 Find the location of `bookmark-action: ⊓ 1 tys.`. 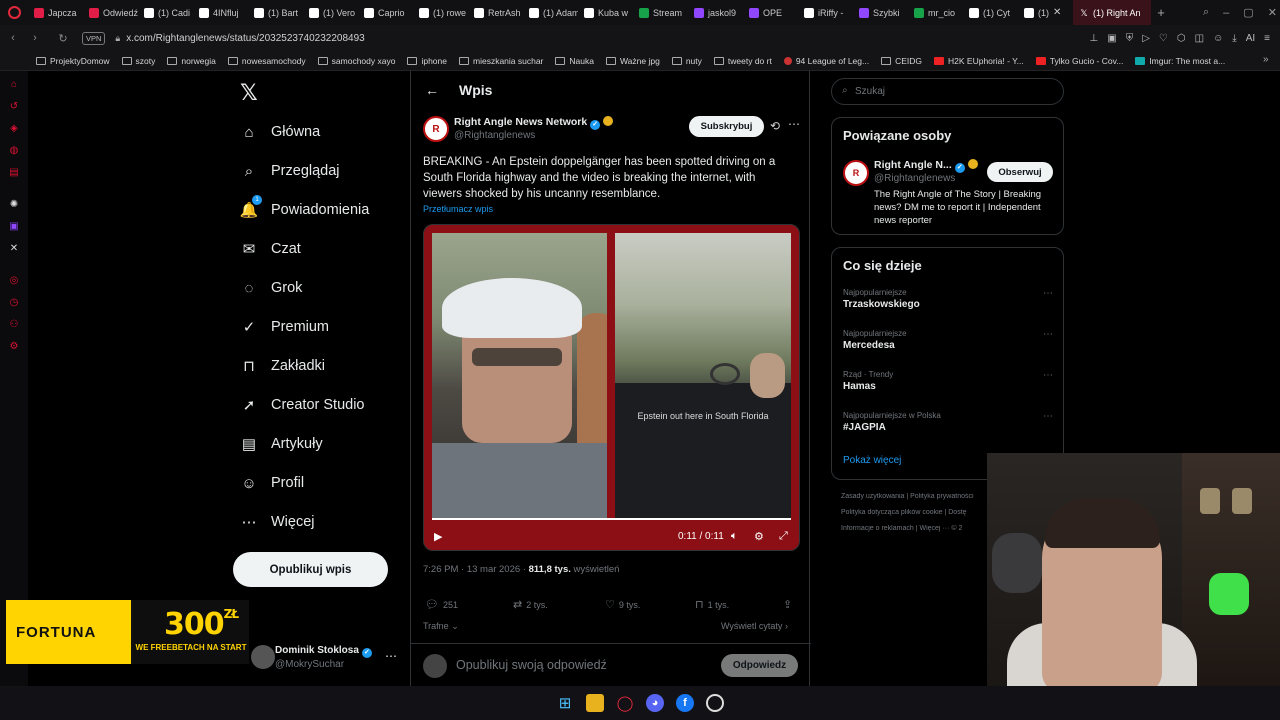

bookmark-action: ⊓ 1 tys. is located at coordinates (712, 604).